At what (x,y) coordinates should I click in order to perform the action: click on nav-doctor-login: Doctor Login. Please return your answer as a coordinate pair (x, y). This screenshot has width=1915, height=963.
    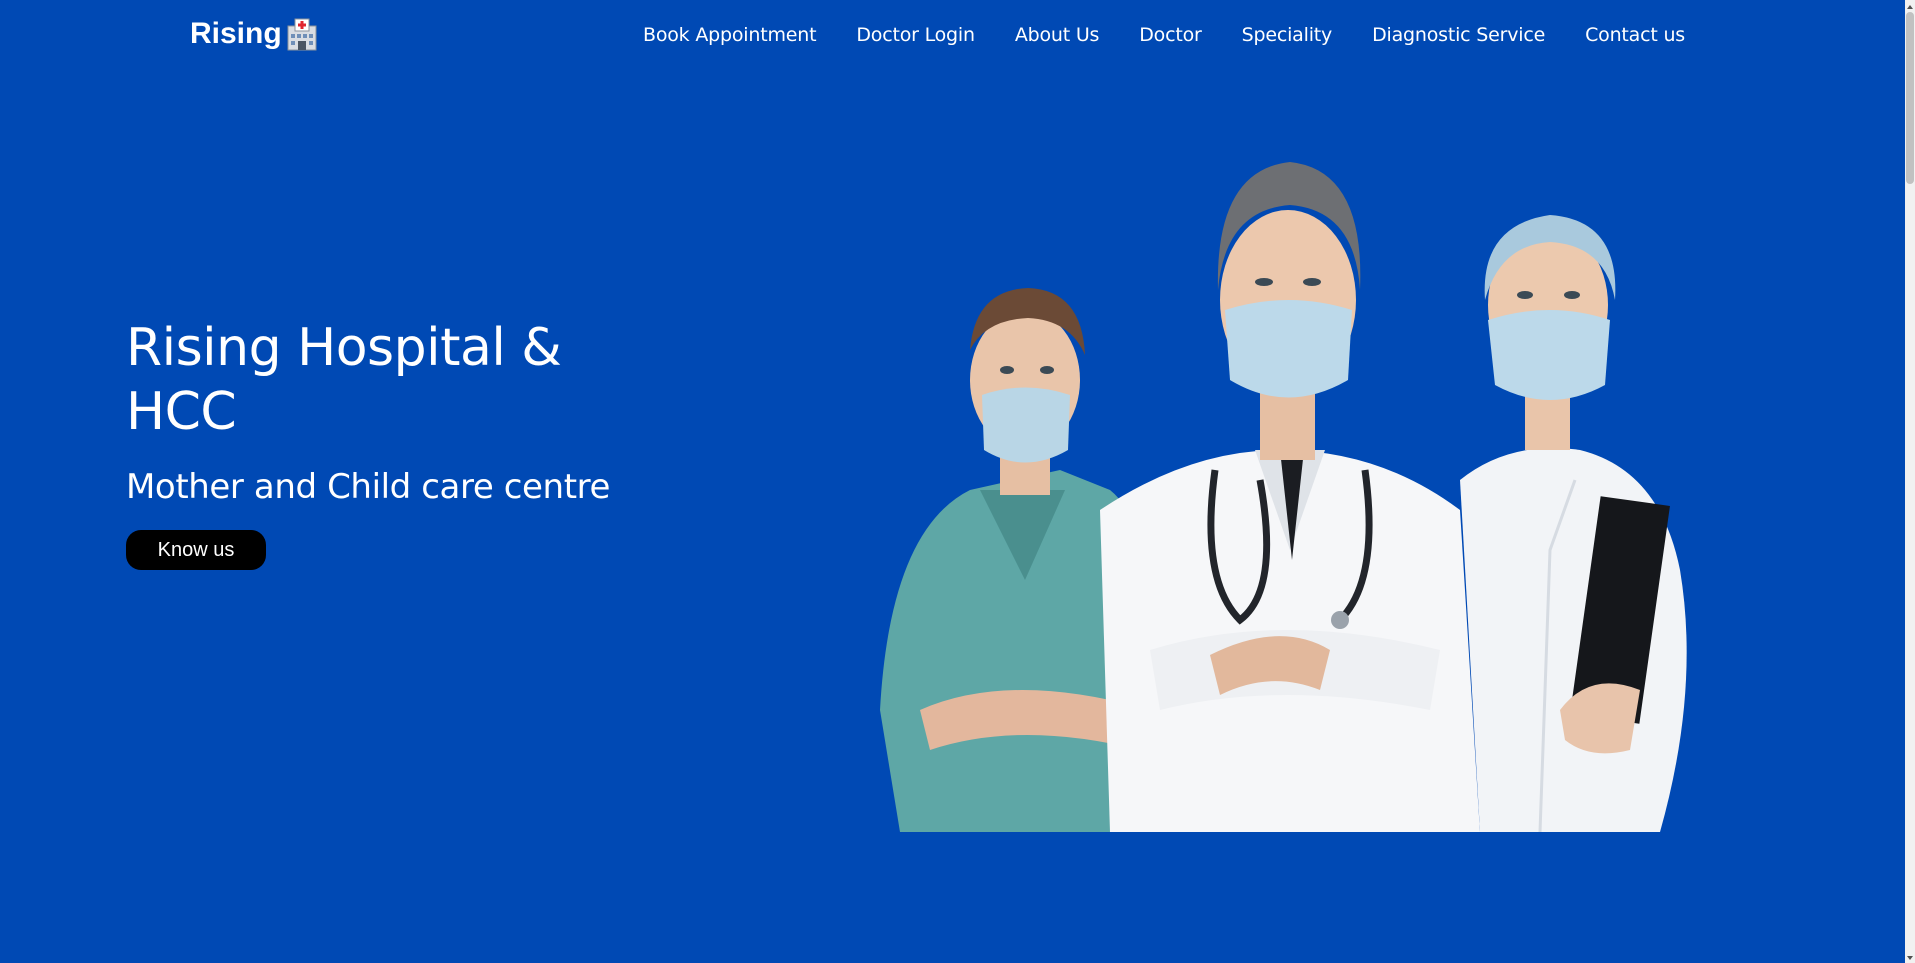
    Looking at the image, I should click on (915, 35).